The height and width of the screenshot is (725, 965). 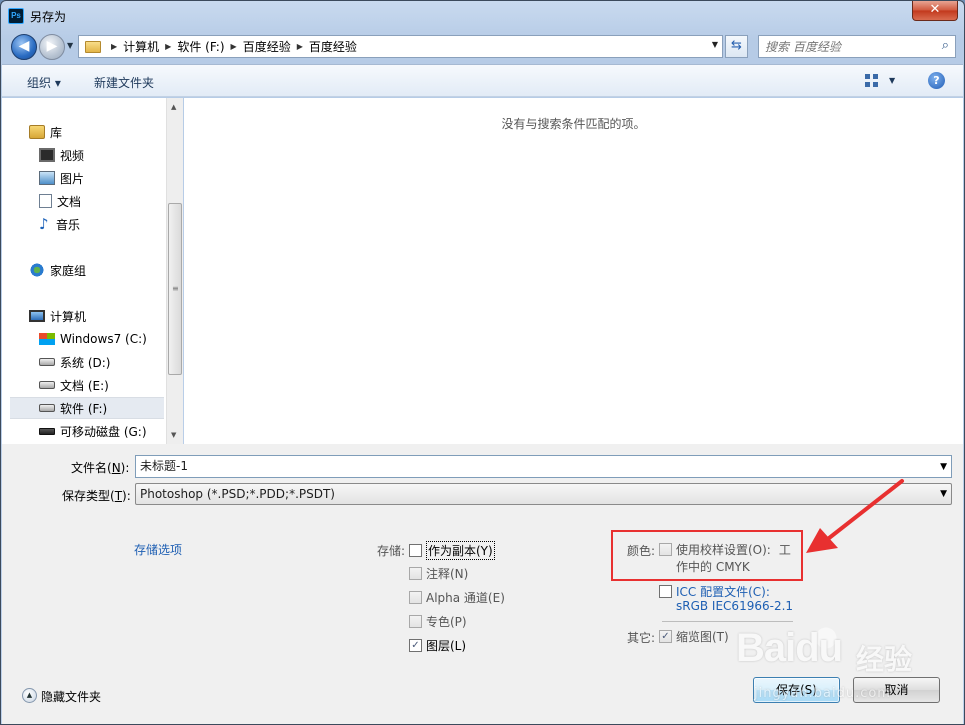 I want to click on sidebar-item-label: Windows7 (C:), so click(x=103, y=339).